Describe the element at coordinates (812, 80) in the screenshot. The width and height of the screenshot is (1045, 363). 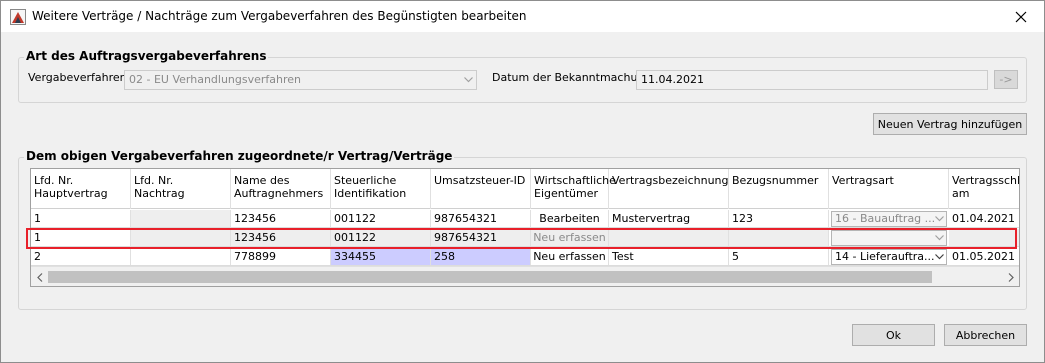
I see `datum-field: 11.04.2021` at that location.